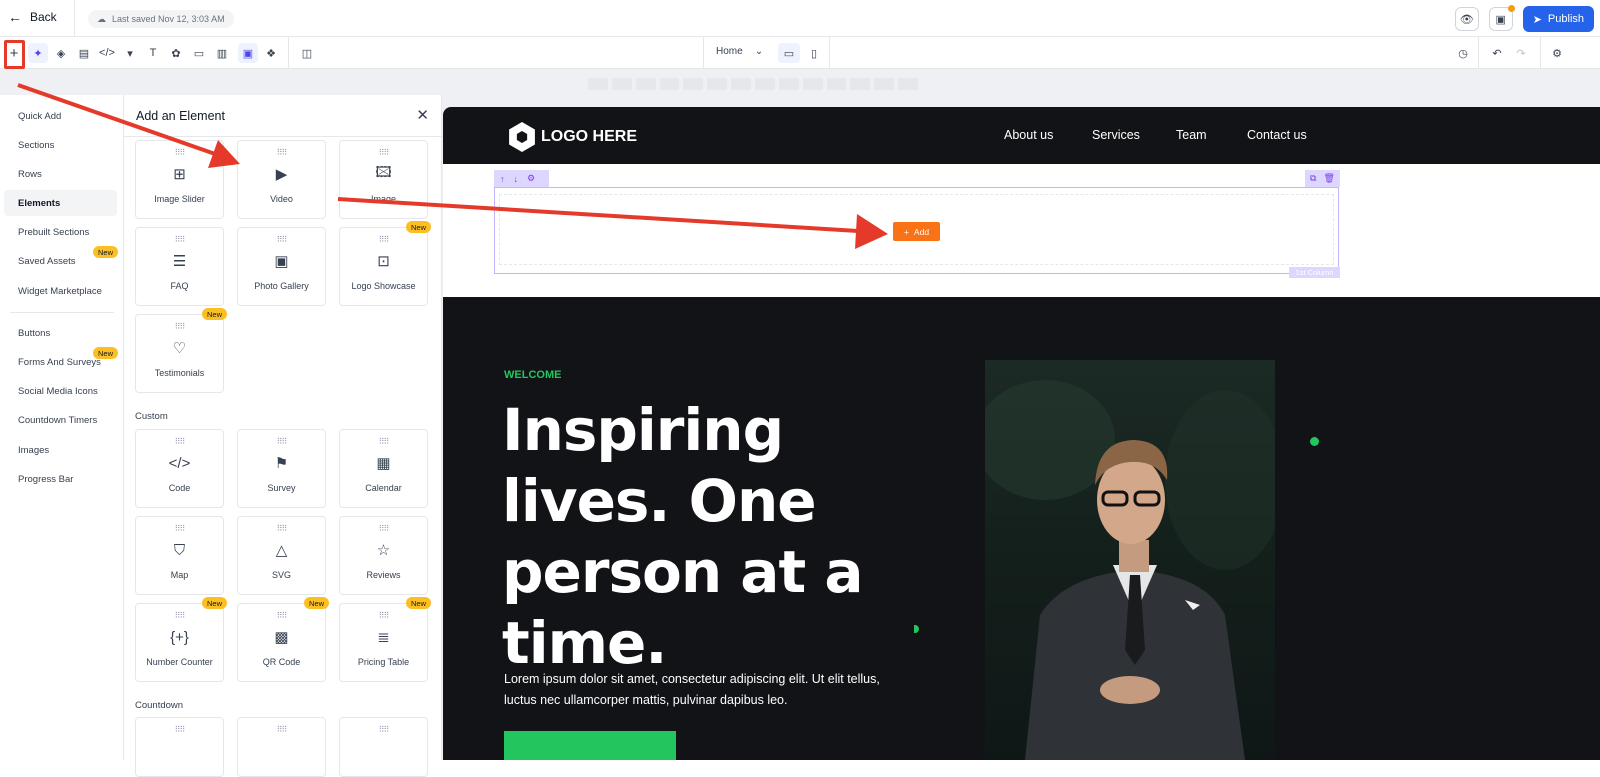  Describe the element at coordinates (516, 179) in the screenshot. I see `move-down-icon: ↓` at that location.